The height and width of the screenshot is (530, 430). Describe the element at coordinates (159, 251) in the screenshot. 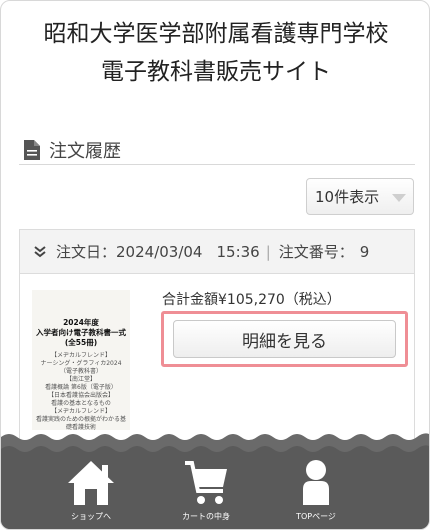

I see `order-date: 2024/03/04` at that location.